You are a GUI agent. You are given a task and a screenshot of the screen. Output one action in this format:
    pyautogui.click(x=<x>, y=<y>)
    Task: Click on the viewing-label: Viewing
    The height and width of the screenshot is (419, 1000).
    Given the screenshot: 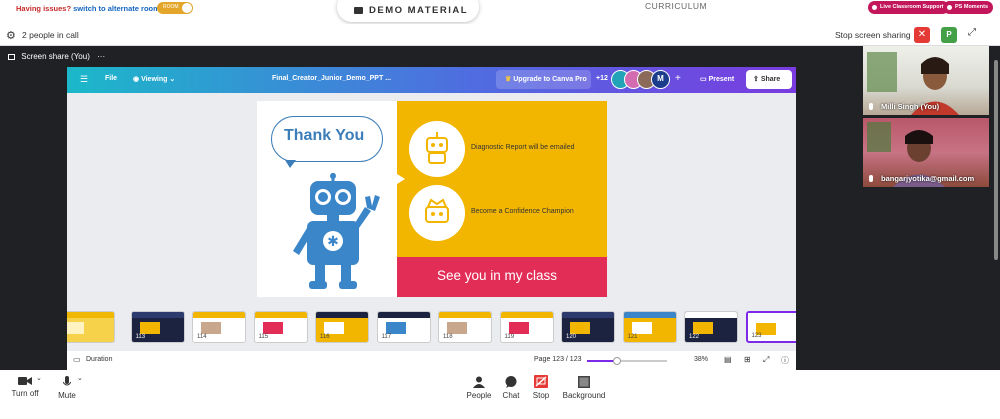 What is the action you would take?
    pyautogui.click(x=154, y=79)
    